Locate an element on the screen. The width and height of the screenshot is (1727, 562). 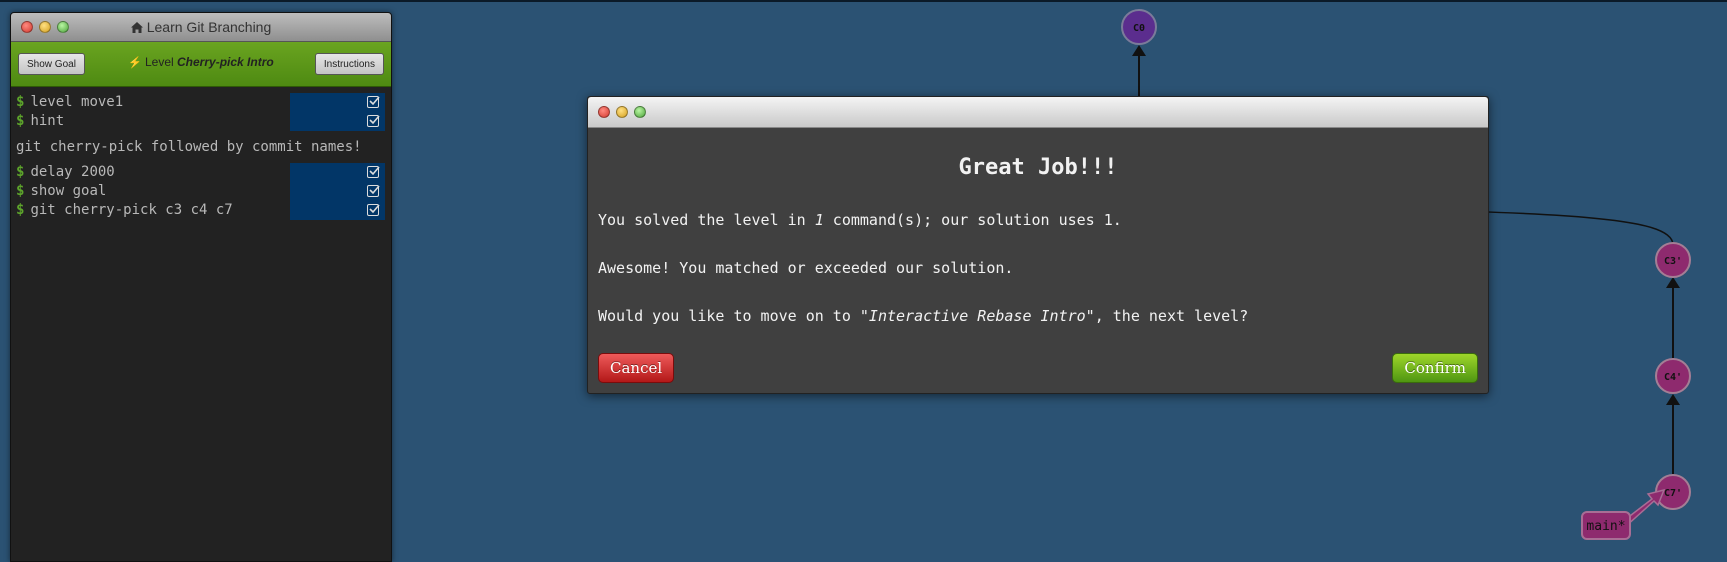
dialog-titlebar is located at coordinates (1038, 112).